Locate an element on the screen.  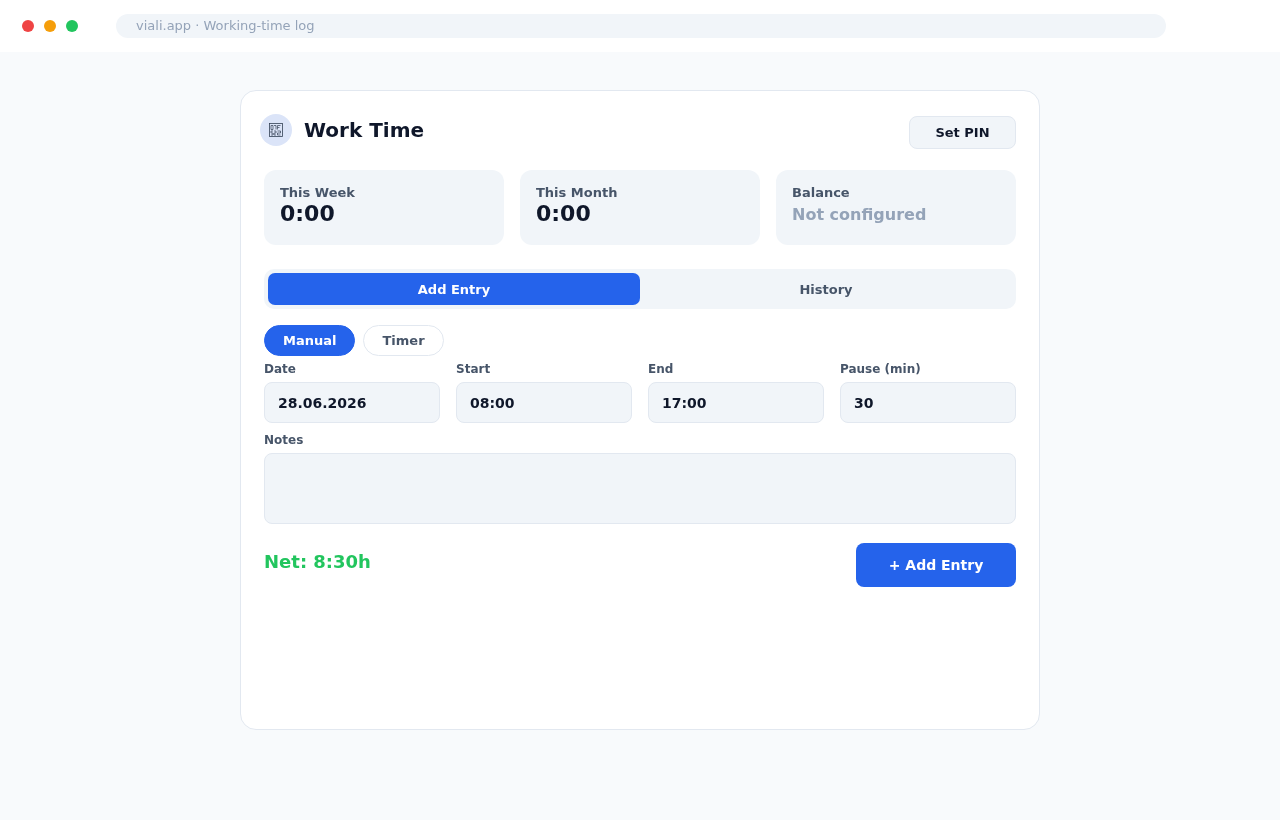
notes-field is located at coordinates (640, 488).